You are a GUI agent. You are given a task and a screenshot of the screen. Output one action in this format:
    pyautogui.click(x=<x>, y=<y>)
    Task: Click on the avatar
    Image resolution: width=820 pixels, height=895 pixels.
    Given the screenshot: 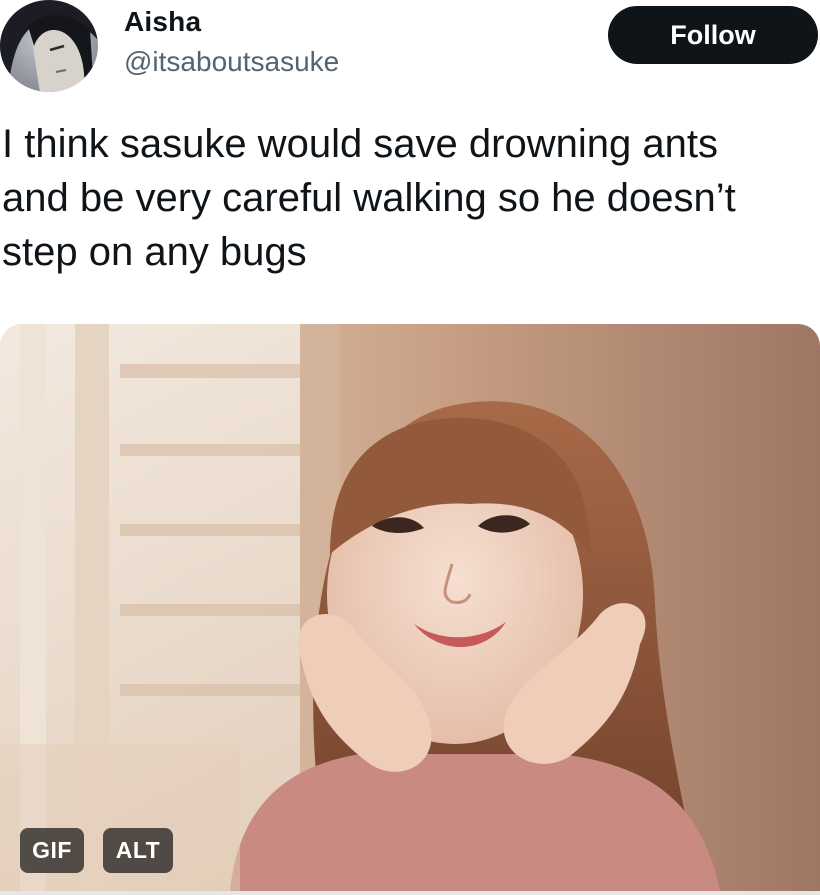 What is the action you would take?
    pyautogui.click(x=49, y=46)
    